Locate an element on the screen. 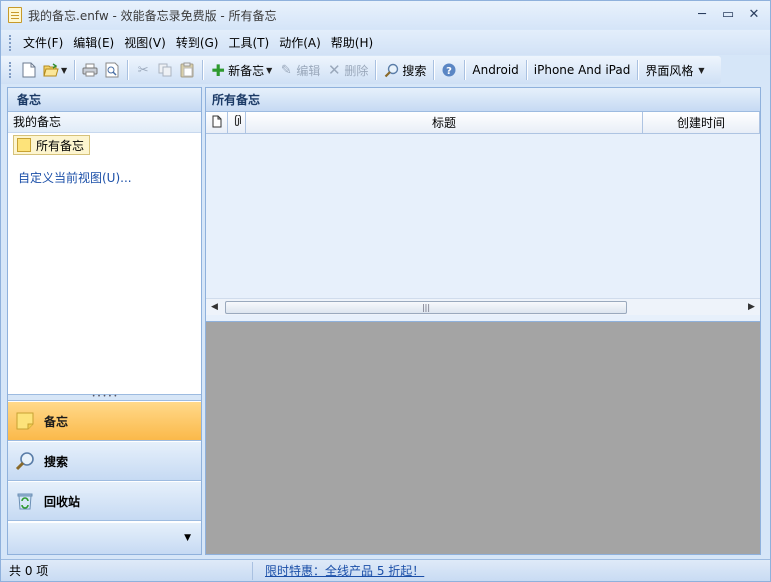  horizontal-scrollbar: ◀ ||| ▶ is located at coordinates (483, 306).